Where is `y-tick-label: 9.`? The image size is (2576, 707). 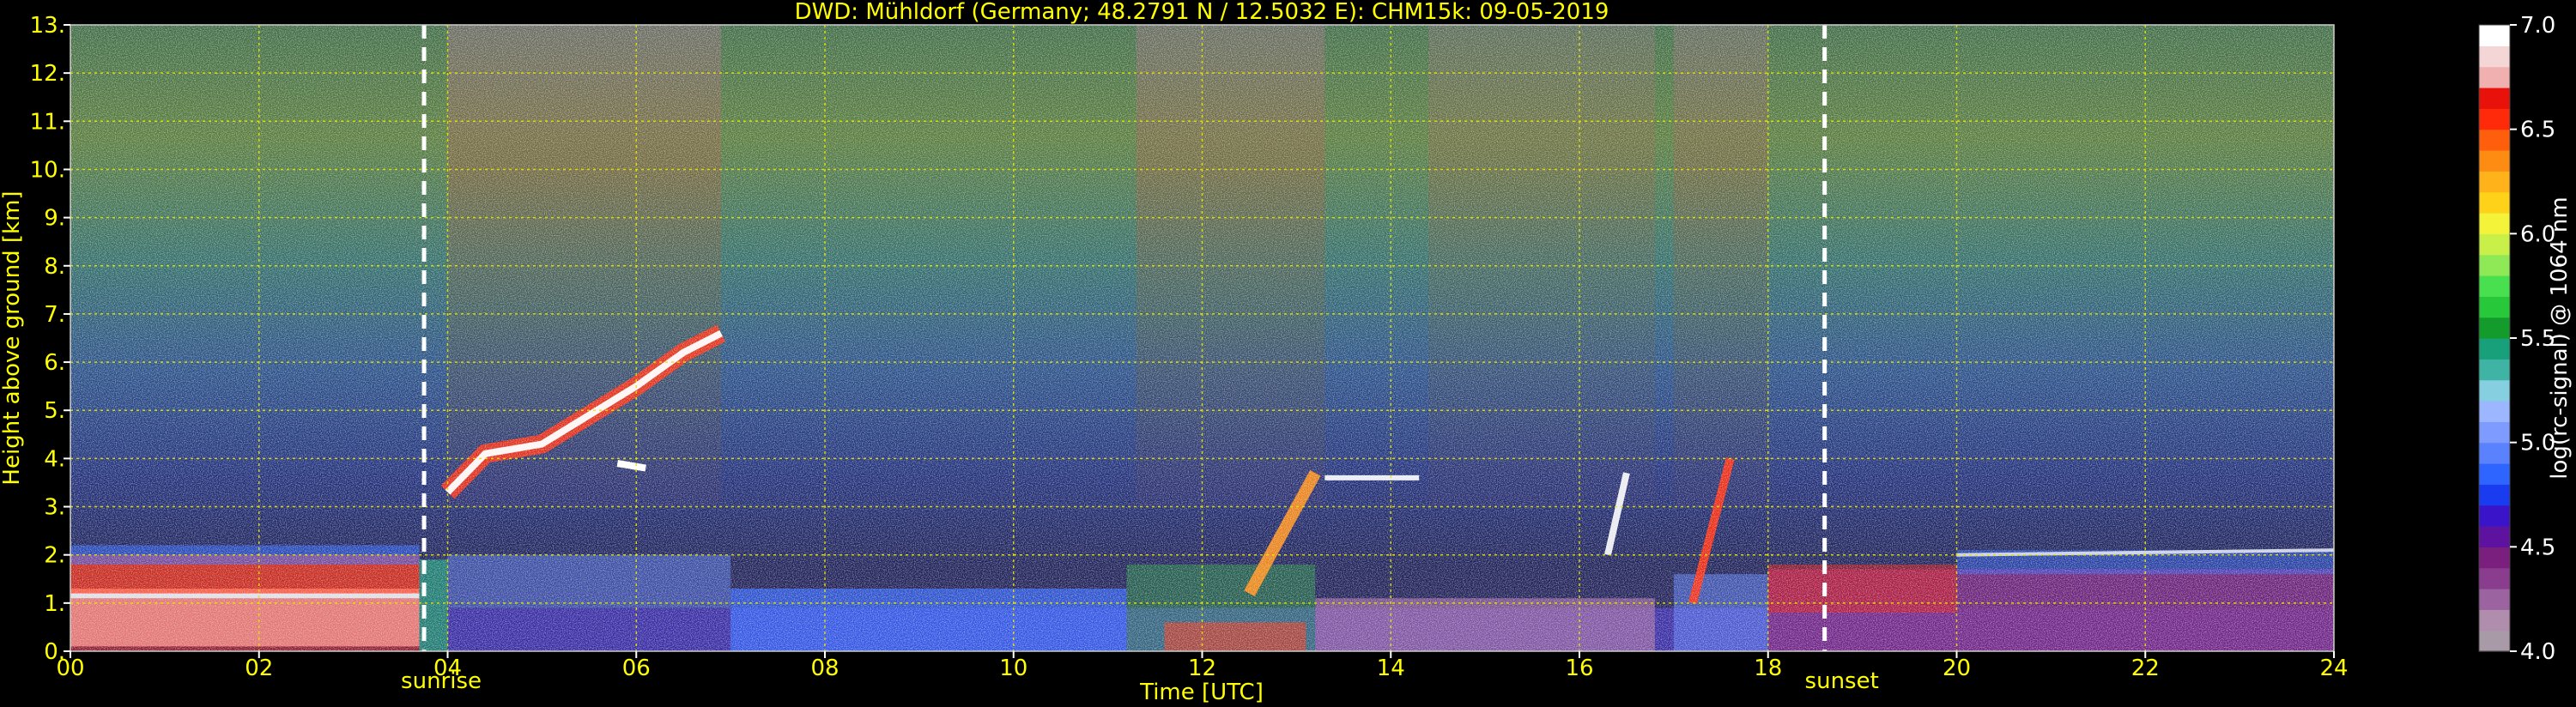
y-tick-label: 9. is located at coordinates (54, 219).